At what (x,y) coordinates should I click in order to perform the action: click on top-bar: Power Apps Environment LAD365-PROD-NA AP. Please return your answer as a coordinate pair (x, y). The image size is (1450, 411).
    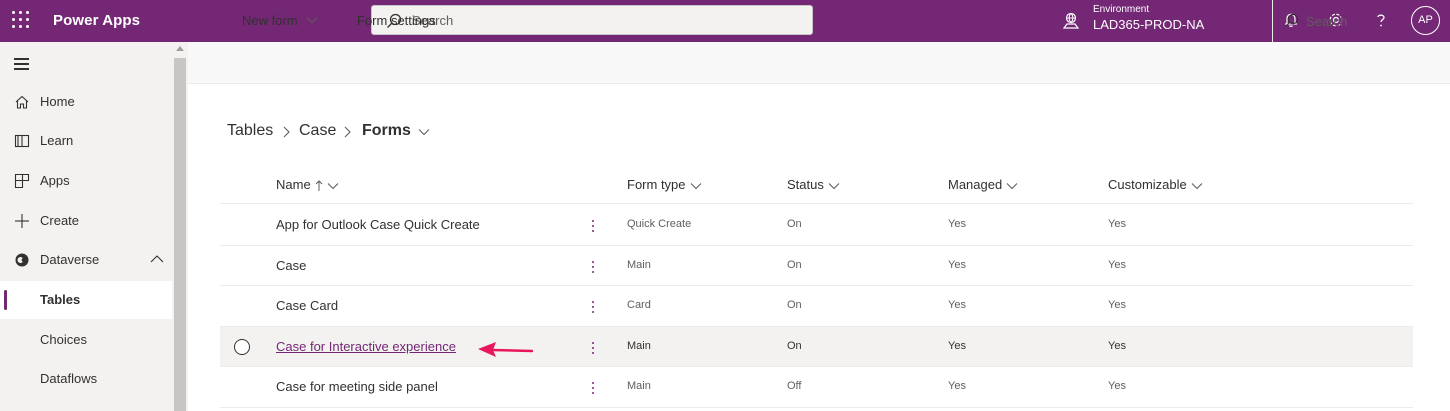
    Looking at the image, I should click on (725, 21).